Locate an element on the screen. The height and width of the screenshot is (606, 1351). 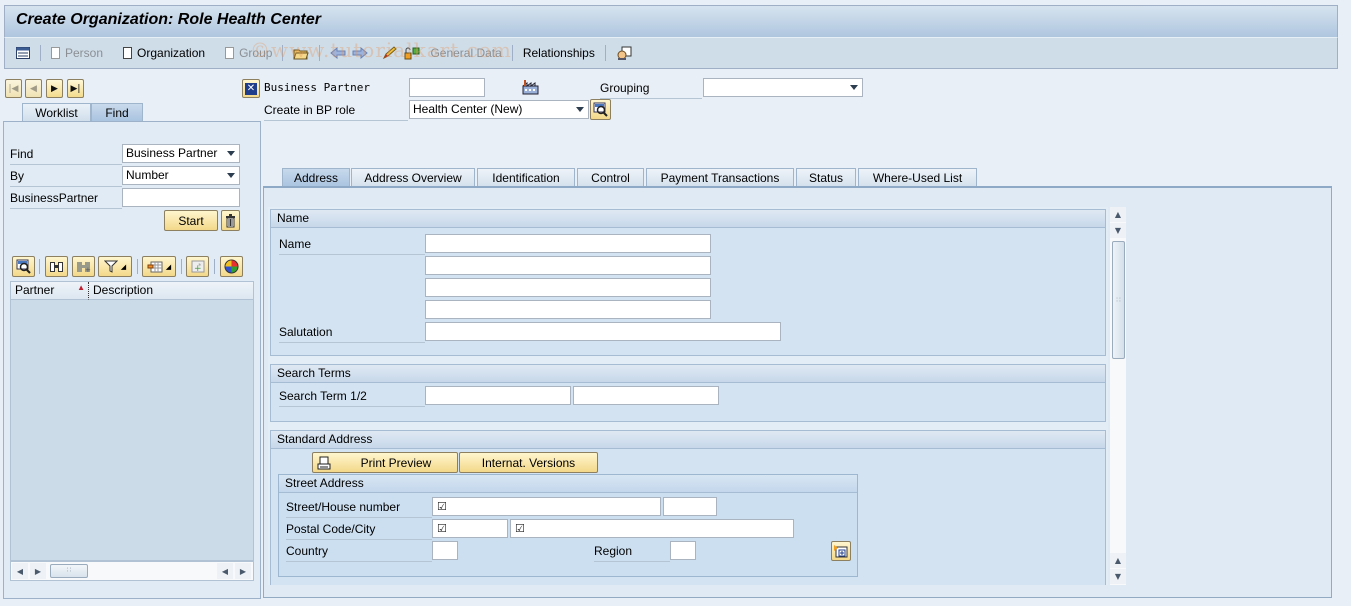
print-preview-button: Print Preview is located at coordinates (385, 462).